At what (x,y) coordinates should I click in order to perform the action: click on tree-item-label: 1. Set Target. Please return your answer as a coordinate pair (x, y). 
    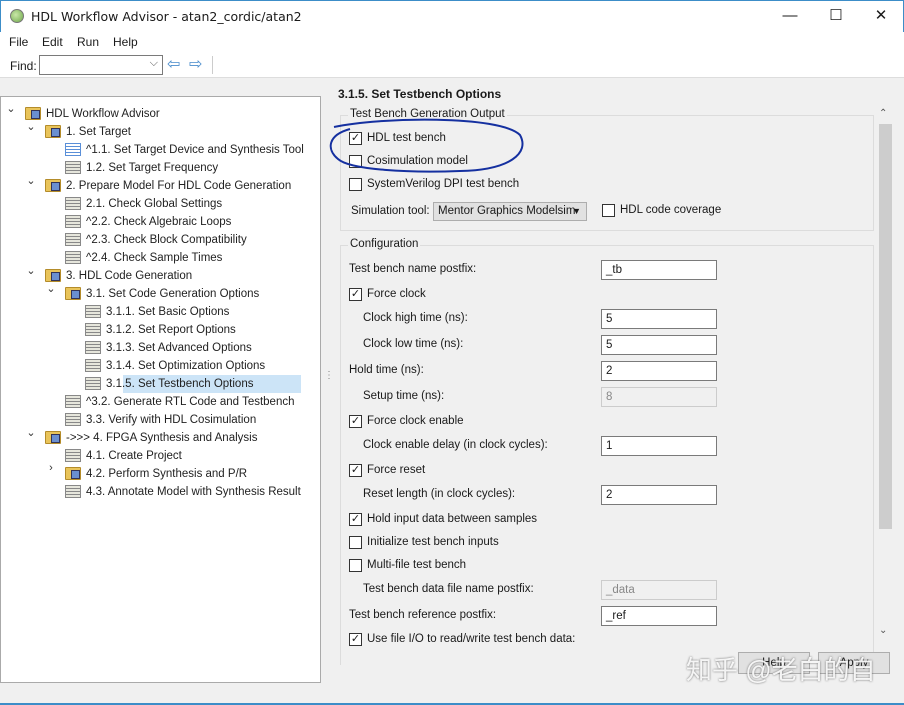
    Looking at the image, I should click on (98, 132).